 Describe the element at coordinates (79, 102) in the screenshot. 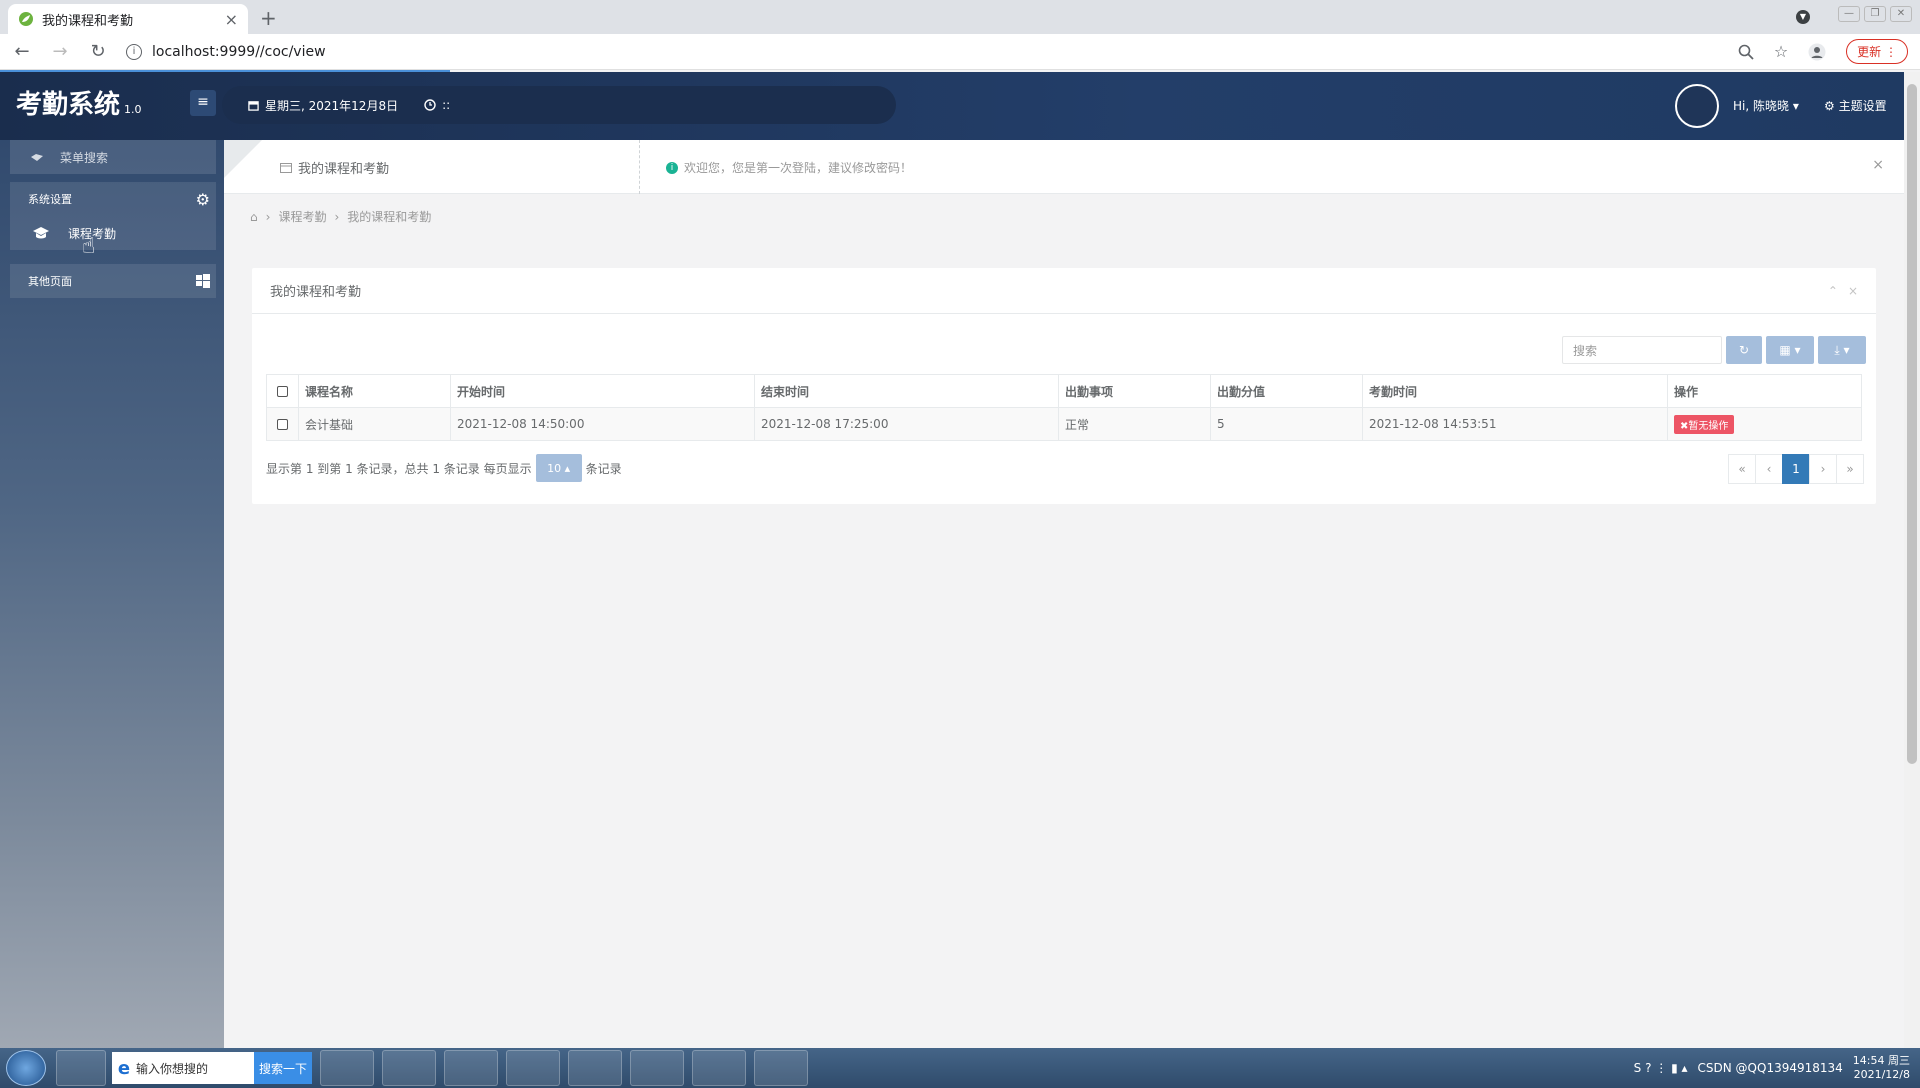

I see `app-logo: 考勤系统 1.0` at that location.